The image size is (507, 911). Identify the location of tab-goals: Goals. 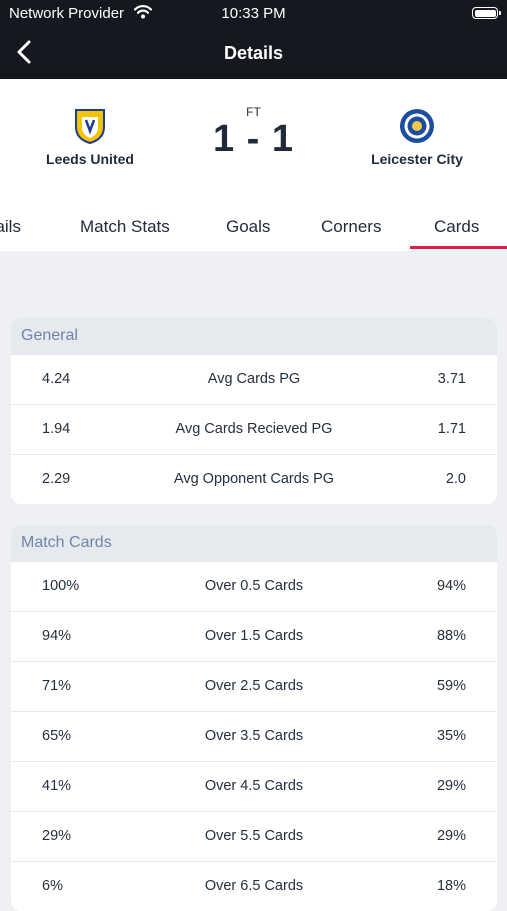
(248, 227).